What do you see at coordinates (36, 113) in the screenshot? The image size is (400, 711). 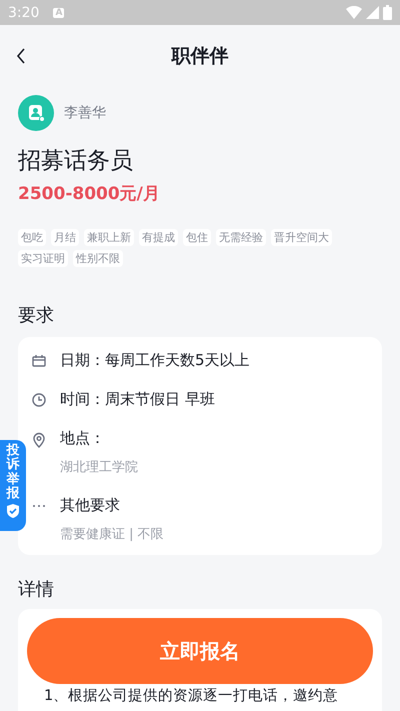 I see `avatar-icon` at bounding box center [36, 113].